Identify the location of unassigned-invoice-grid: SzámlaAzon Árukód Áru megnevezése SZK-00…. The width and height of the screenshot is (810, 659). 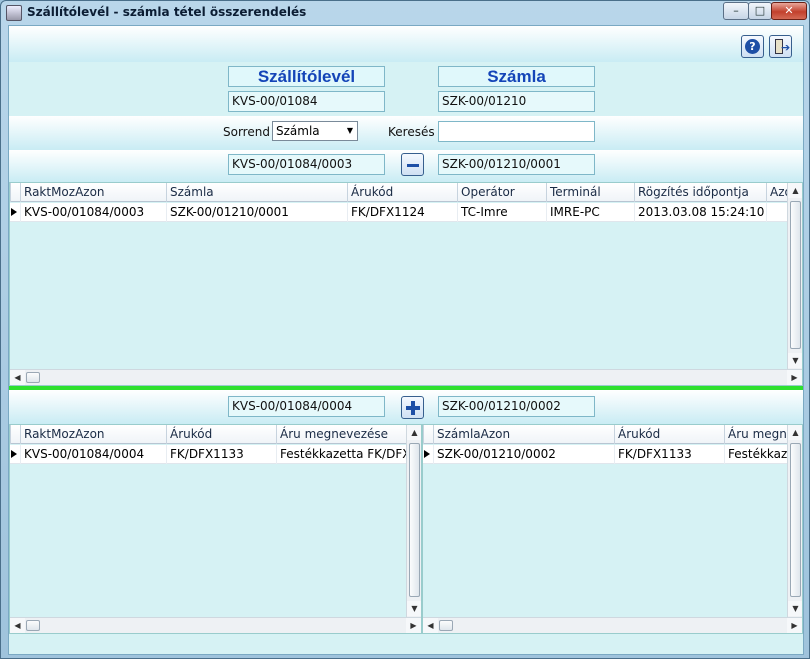
(612, 529).